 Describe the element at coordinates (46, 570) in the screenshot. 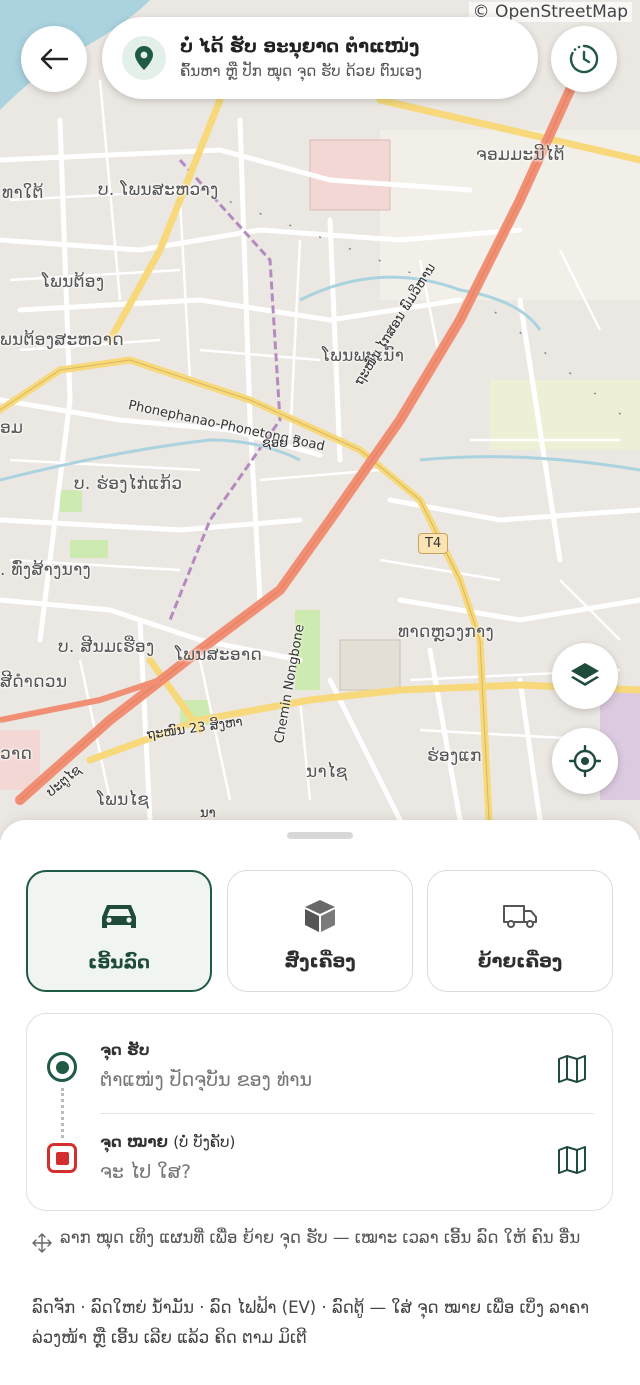

I see `map-place-label: . ທົ່ງສ້າງນາງ` at that location.